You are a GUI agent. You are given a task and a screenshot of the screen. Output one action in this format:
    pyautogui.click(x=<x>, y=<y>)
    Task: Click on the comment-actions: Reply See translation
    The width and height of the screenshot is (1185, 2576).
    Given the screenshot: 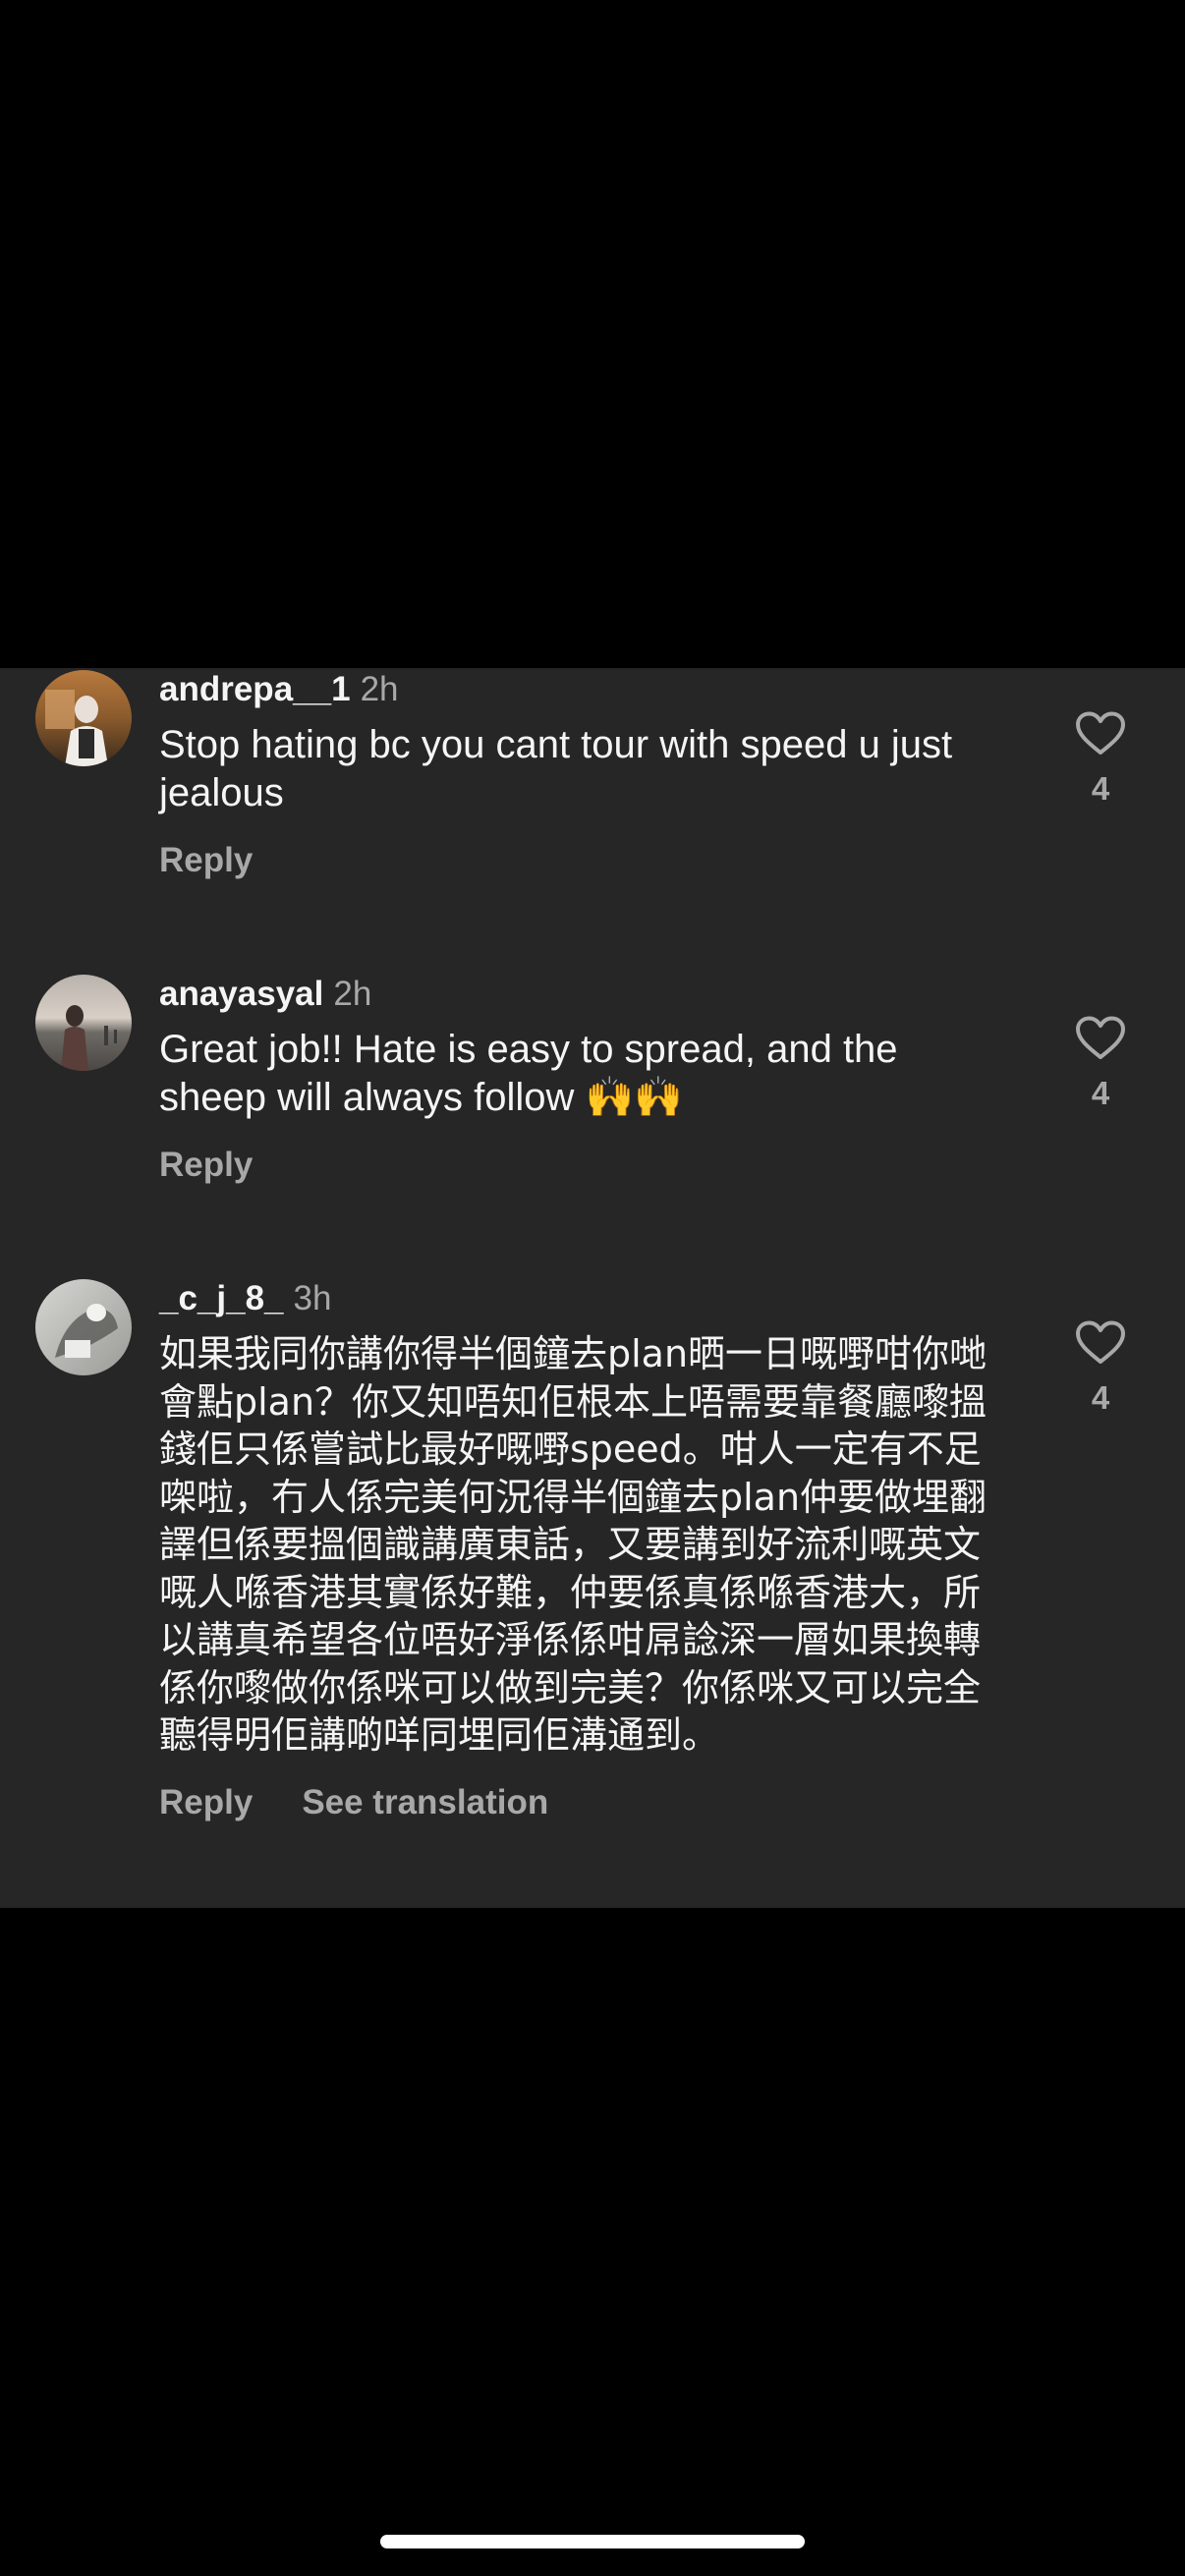 What is the action you would take?
    pyautogui.click(x=587, y=1802)
    